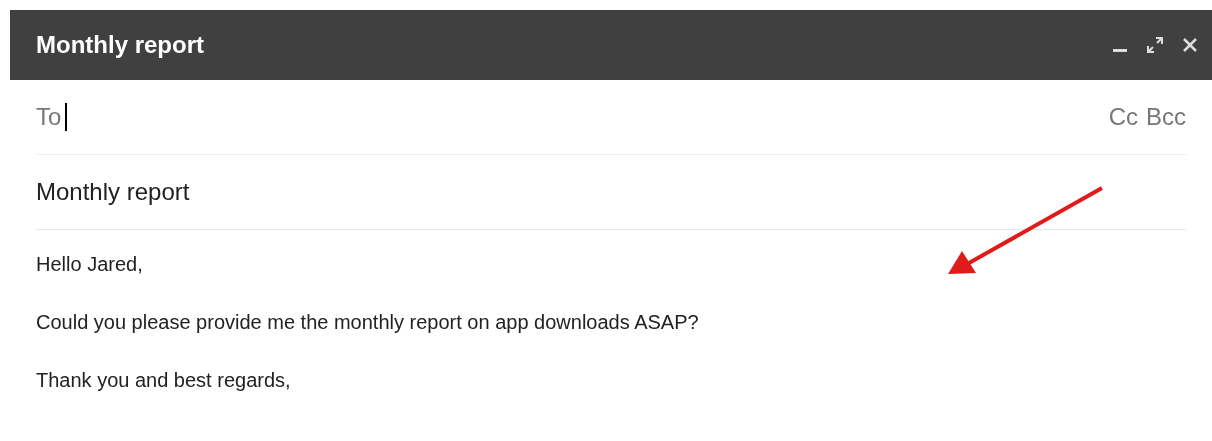  Describe the element at coordinates (66, 117) in the screenshot. I see `text-cursor` at that location.